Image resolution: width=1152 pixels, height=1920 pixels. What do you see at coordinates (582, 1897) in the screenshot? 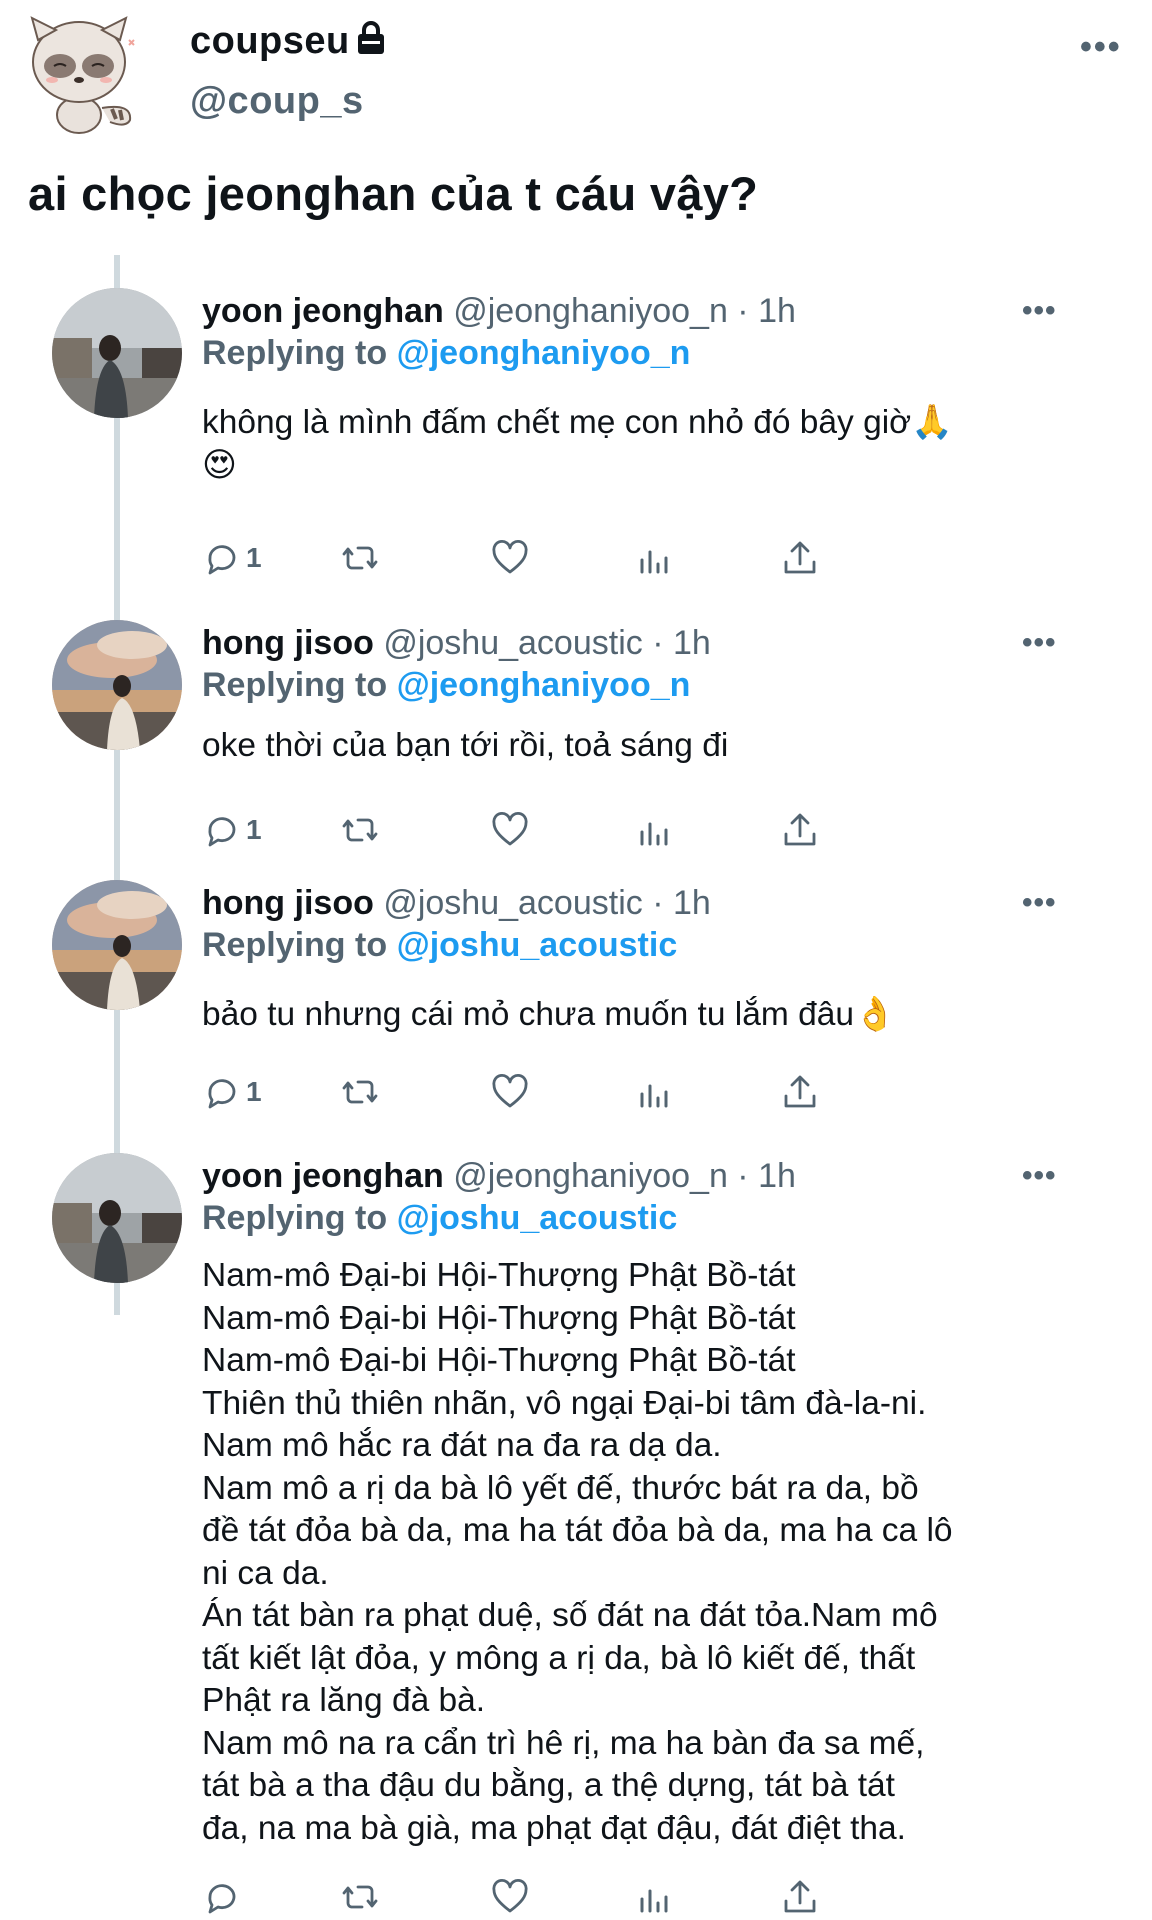
I see `action-bar` at bounding box center [582, 1897].